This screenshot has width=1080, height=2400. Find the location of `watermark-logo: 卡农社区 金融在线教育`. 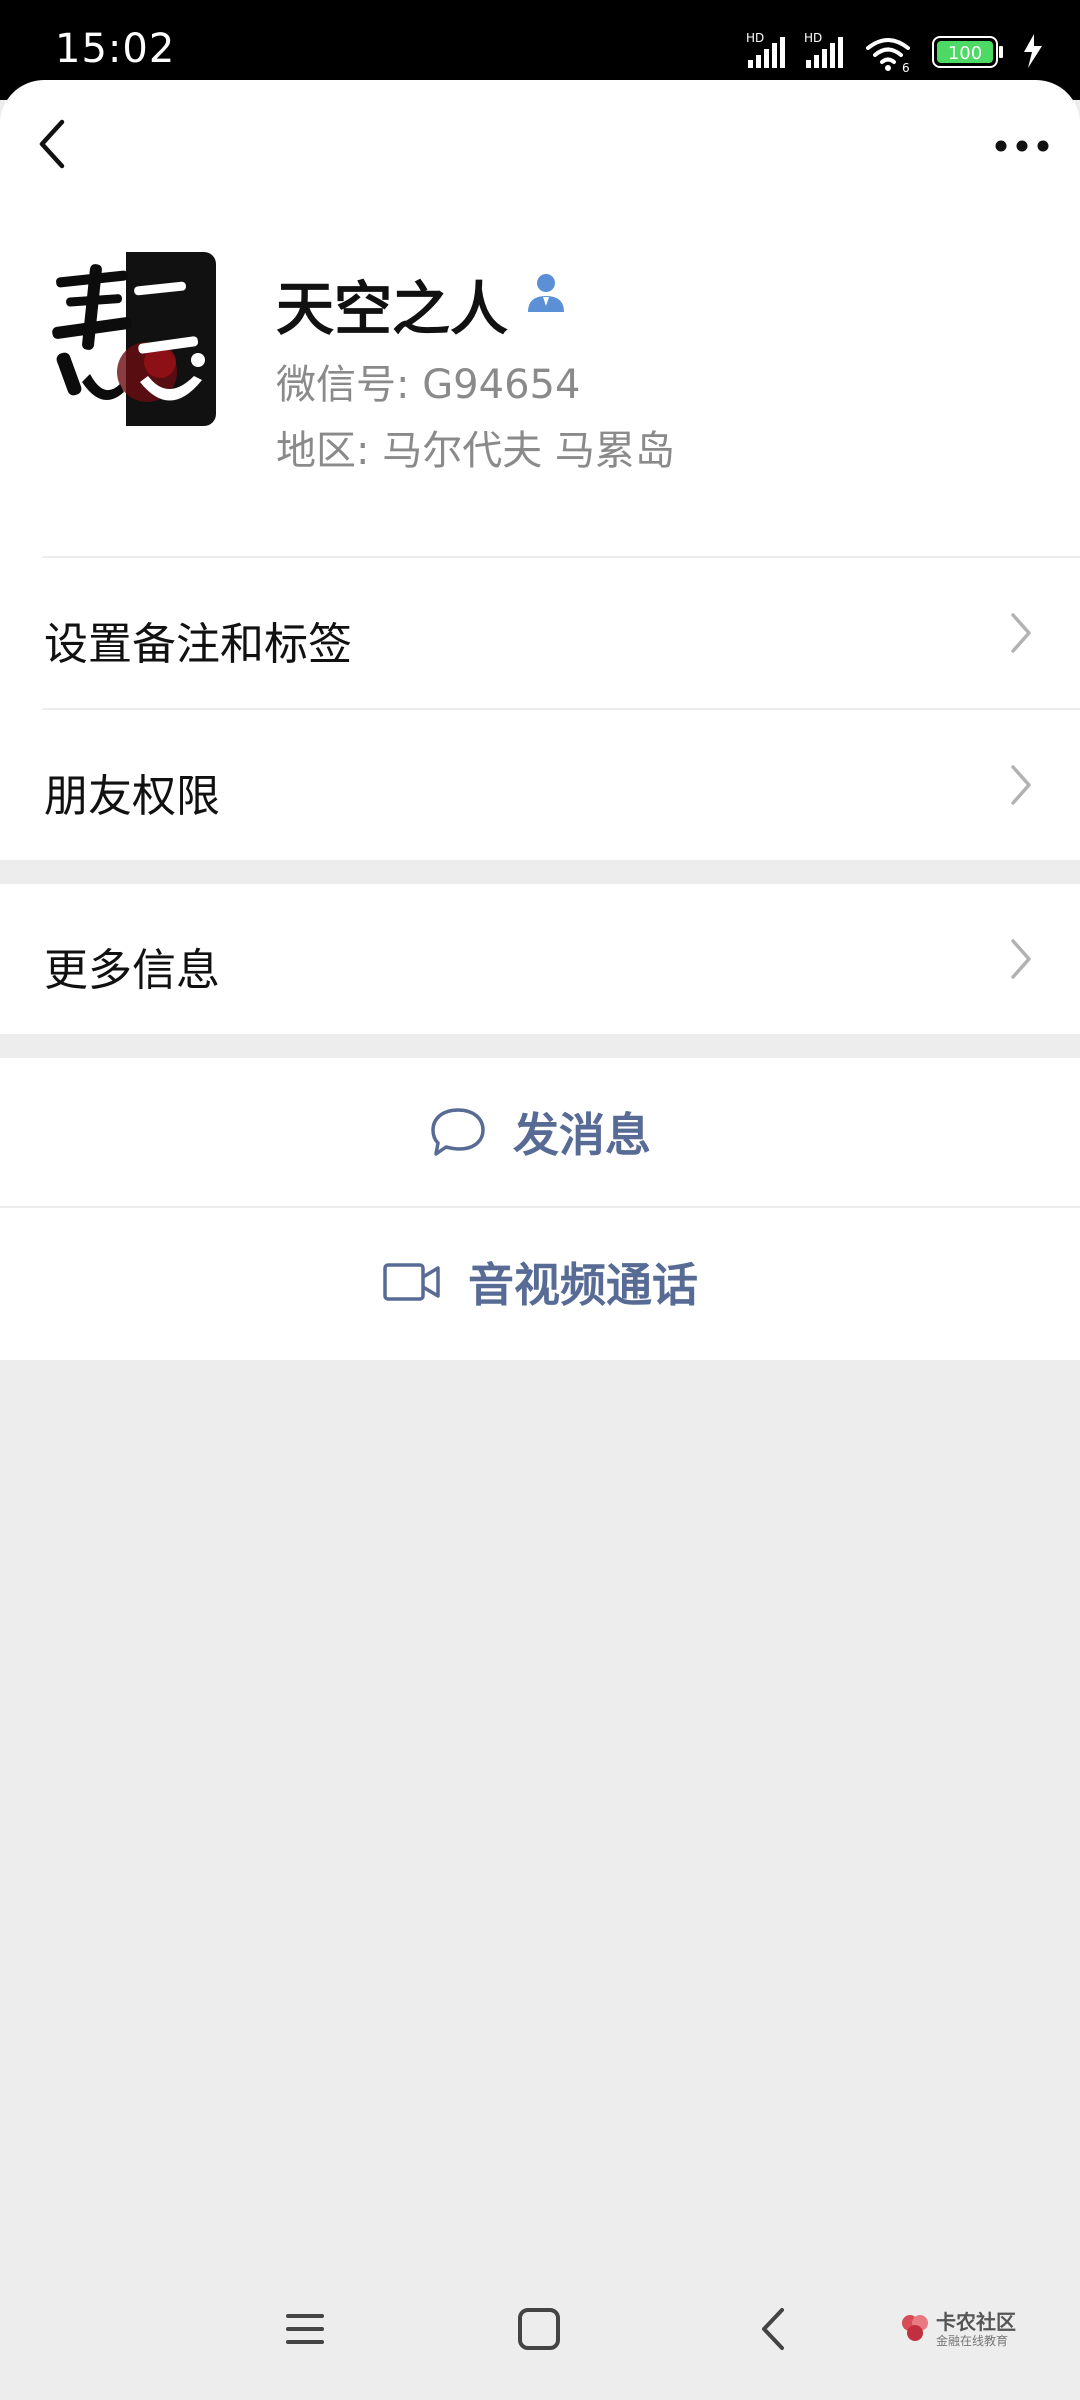

watermark-logo: 卡农社区 金融在线教育 is located at coordinates (963, 2328).